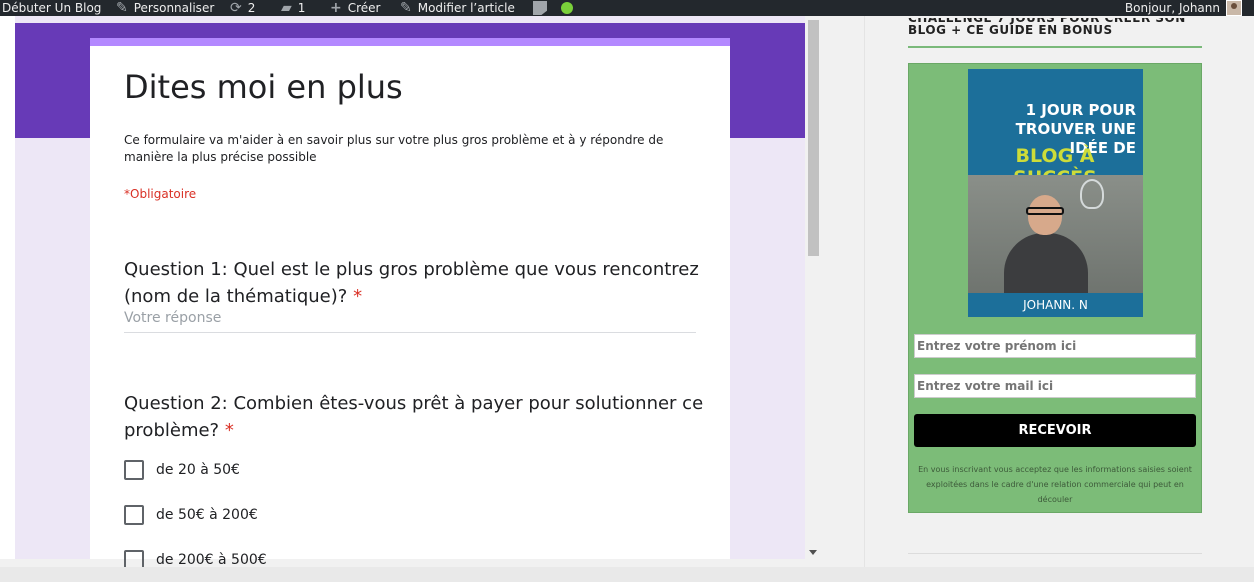 This screenshot has height=582, width=1254. What do you see at coordinates (1055, 430) in the screenshot?
I see `submit-button: RECEVOIR` at bounding box center [1055, 430].